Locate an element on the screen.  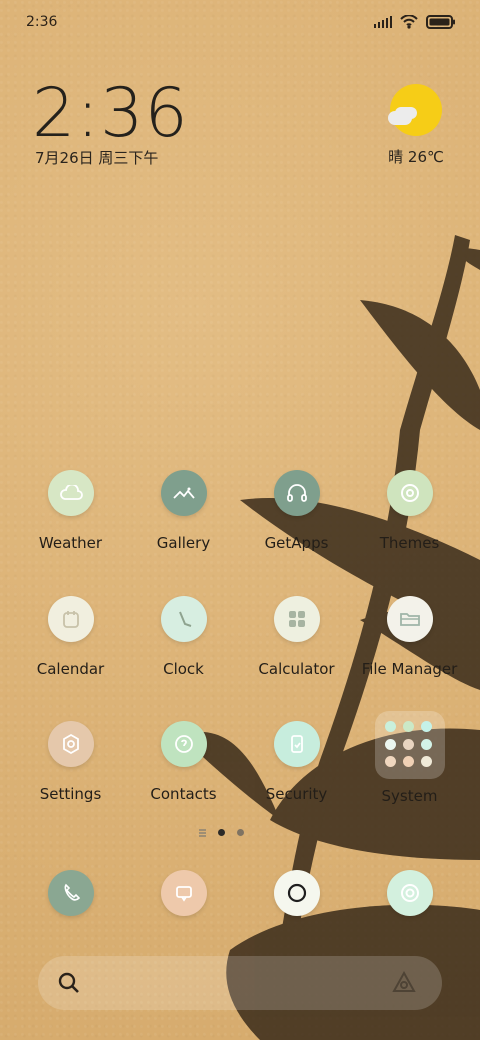
dock is located at coordinates (240, 893).